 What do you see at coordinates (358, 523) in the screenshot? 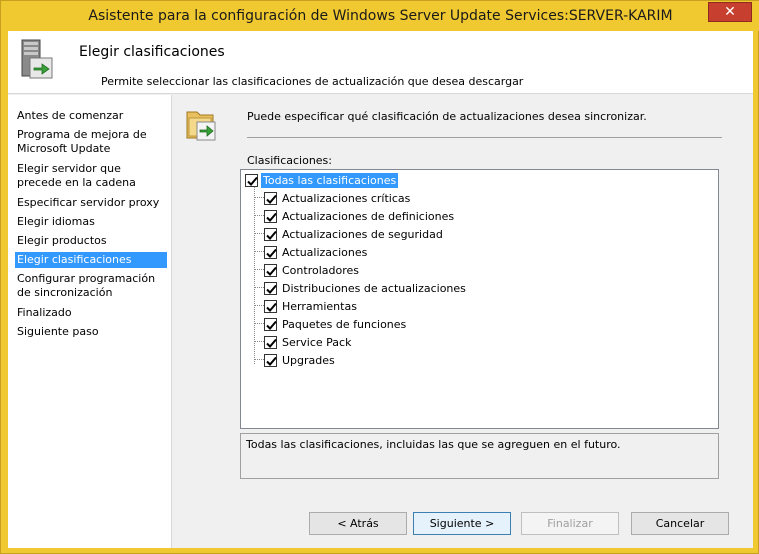
I see `back-button: < Atrás` at bounding box center [358, 523].